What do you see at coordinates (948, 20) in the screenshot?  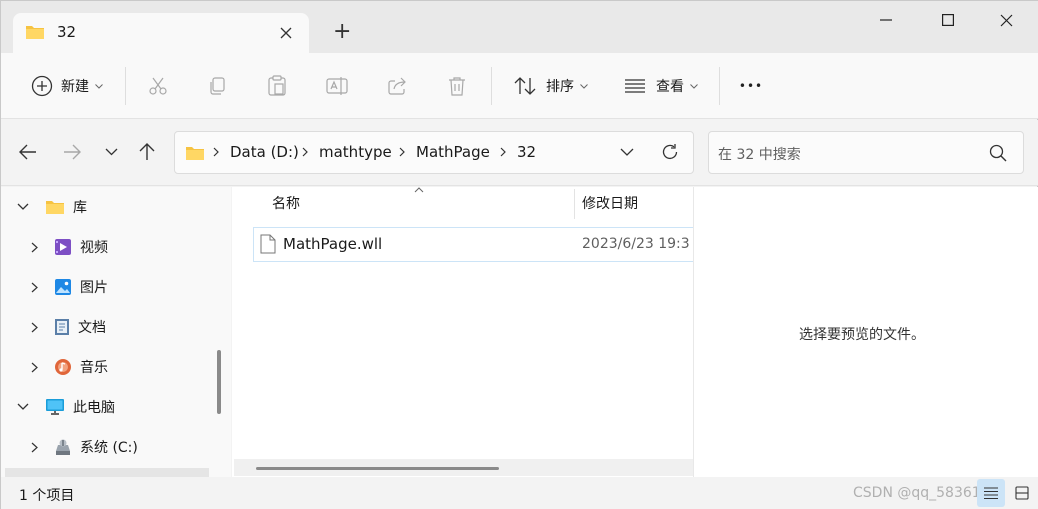 I see `maximize-button` at bounding box center [948, 20].